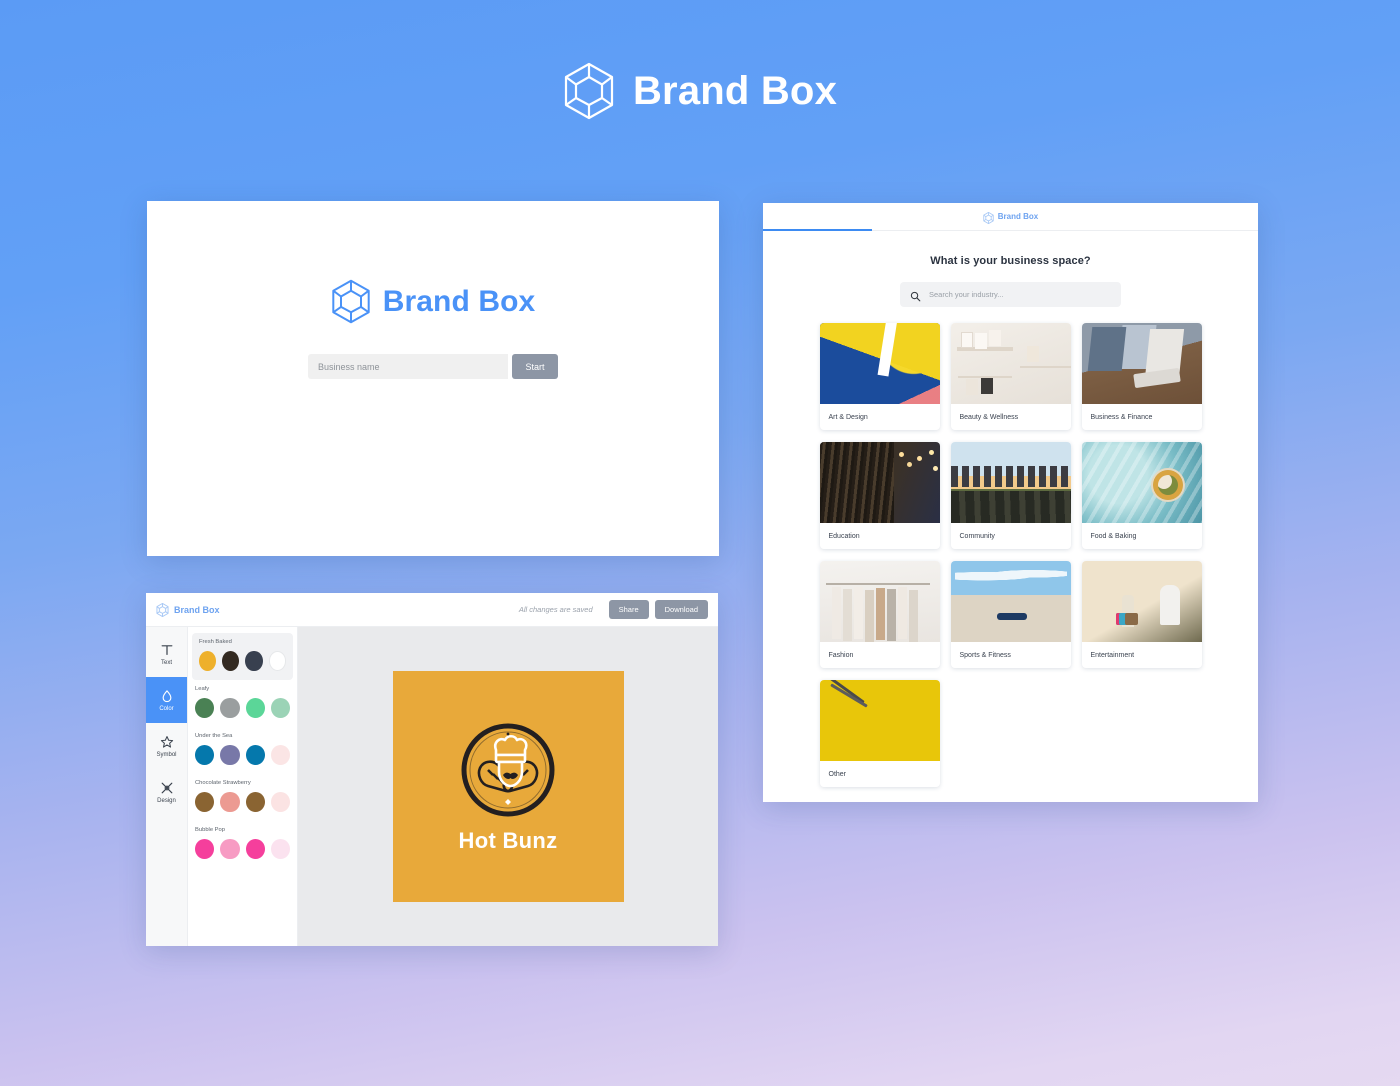  Describe the element at coordinates (681, 609) in the screenshot. I see `download-button: Download` at that location.